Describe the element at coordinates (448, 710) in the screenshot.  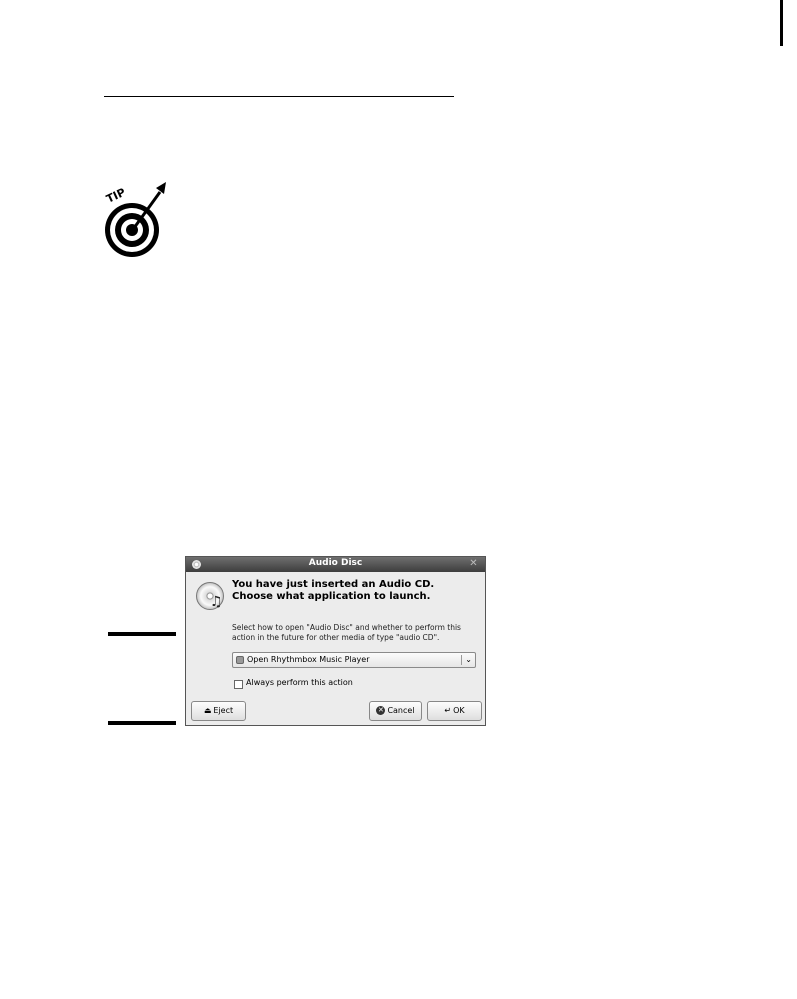
I see `ok-icon: ↵` at that location.